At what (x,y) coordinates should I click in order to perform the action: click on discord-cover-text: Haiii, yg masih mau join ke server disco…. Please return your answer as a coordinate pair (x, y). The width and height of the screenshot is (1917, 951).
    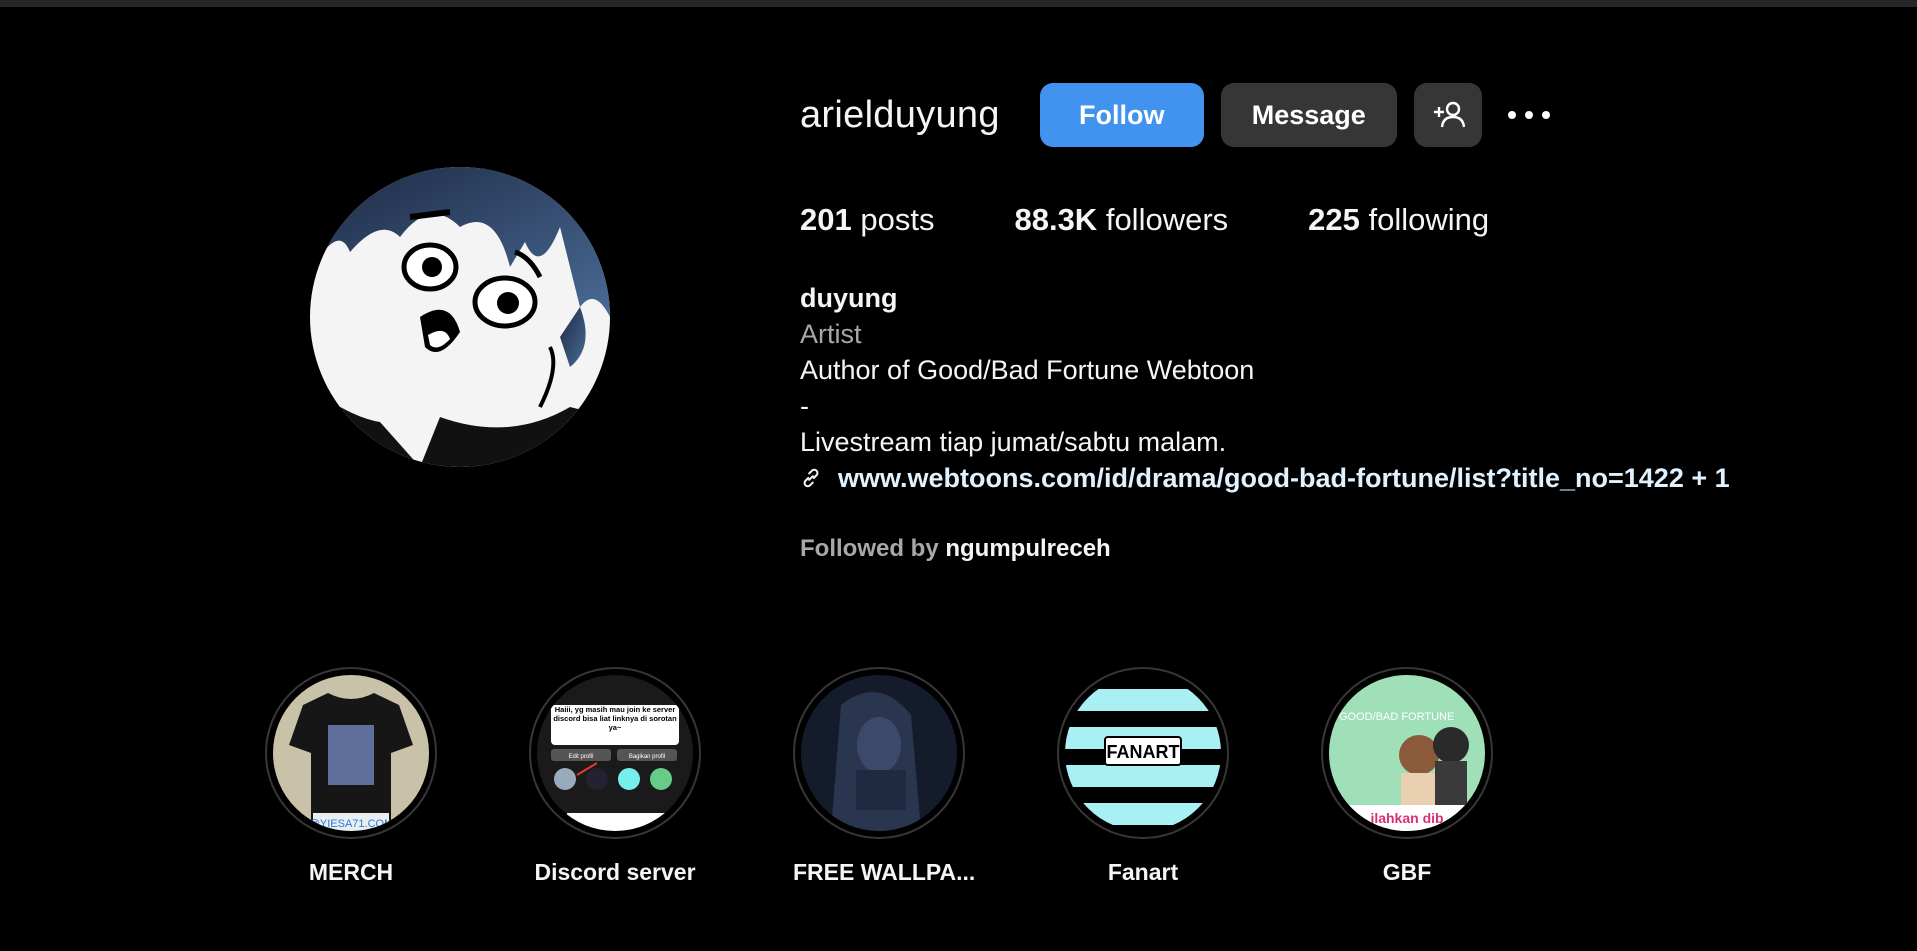
    Looking at the image, I should click on (615, 718).